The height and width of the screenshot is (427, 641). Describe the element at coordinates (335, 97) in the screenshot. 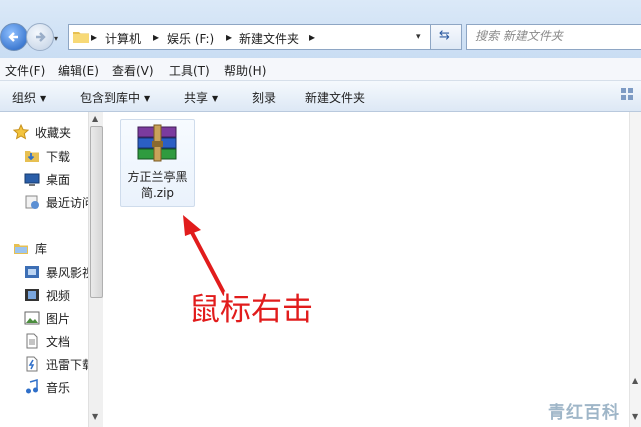

I see `new-folder-button: 新建文件夹` at that location.